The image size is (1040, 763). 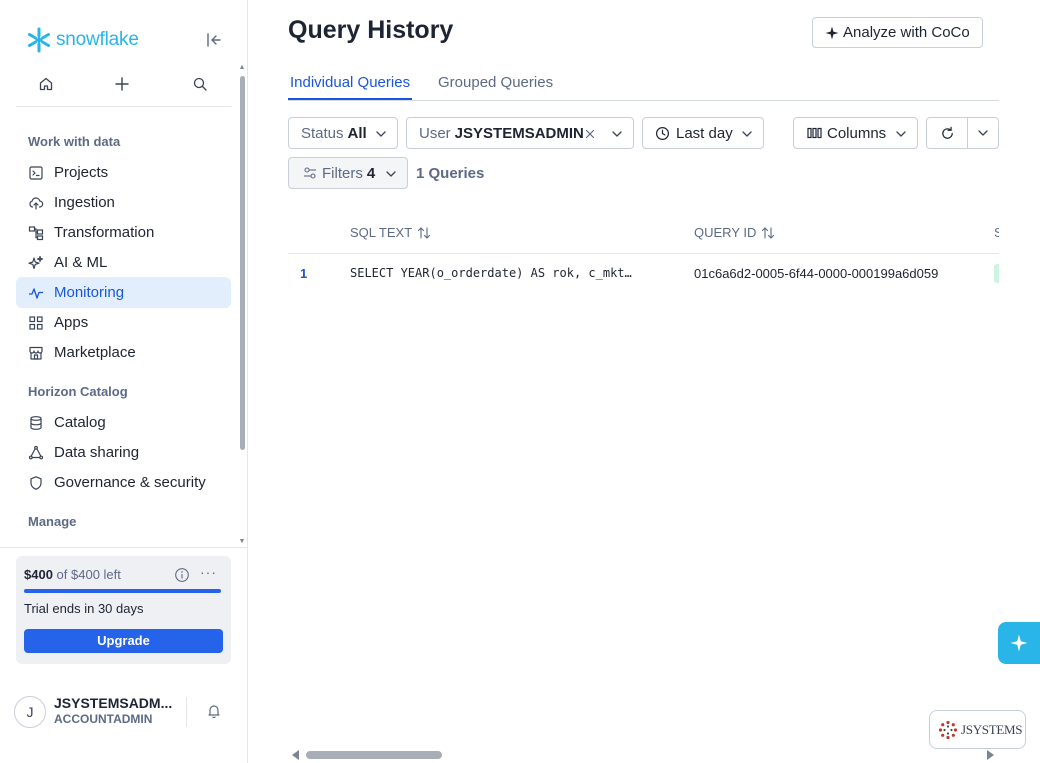 I want to click on sparkles-icon, so click(x=36, y=263).